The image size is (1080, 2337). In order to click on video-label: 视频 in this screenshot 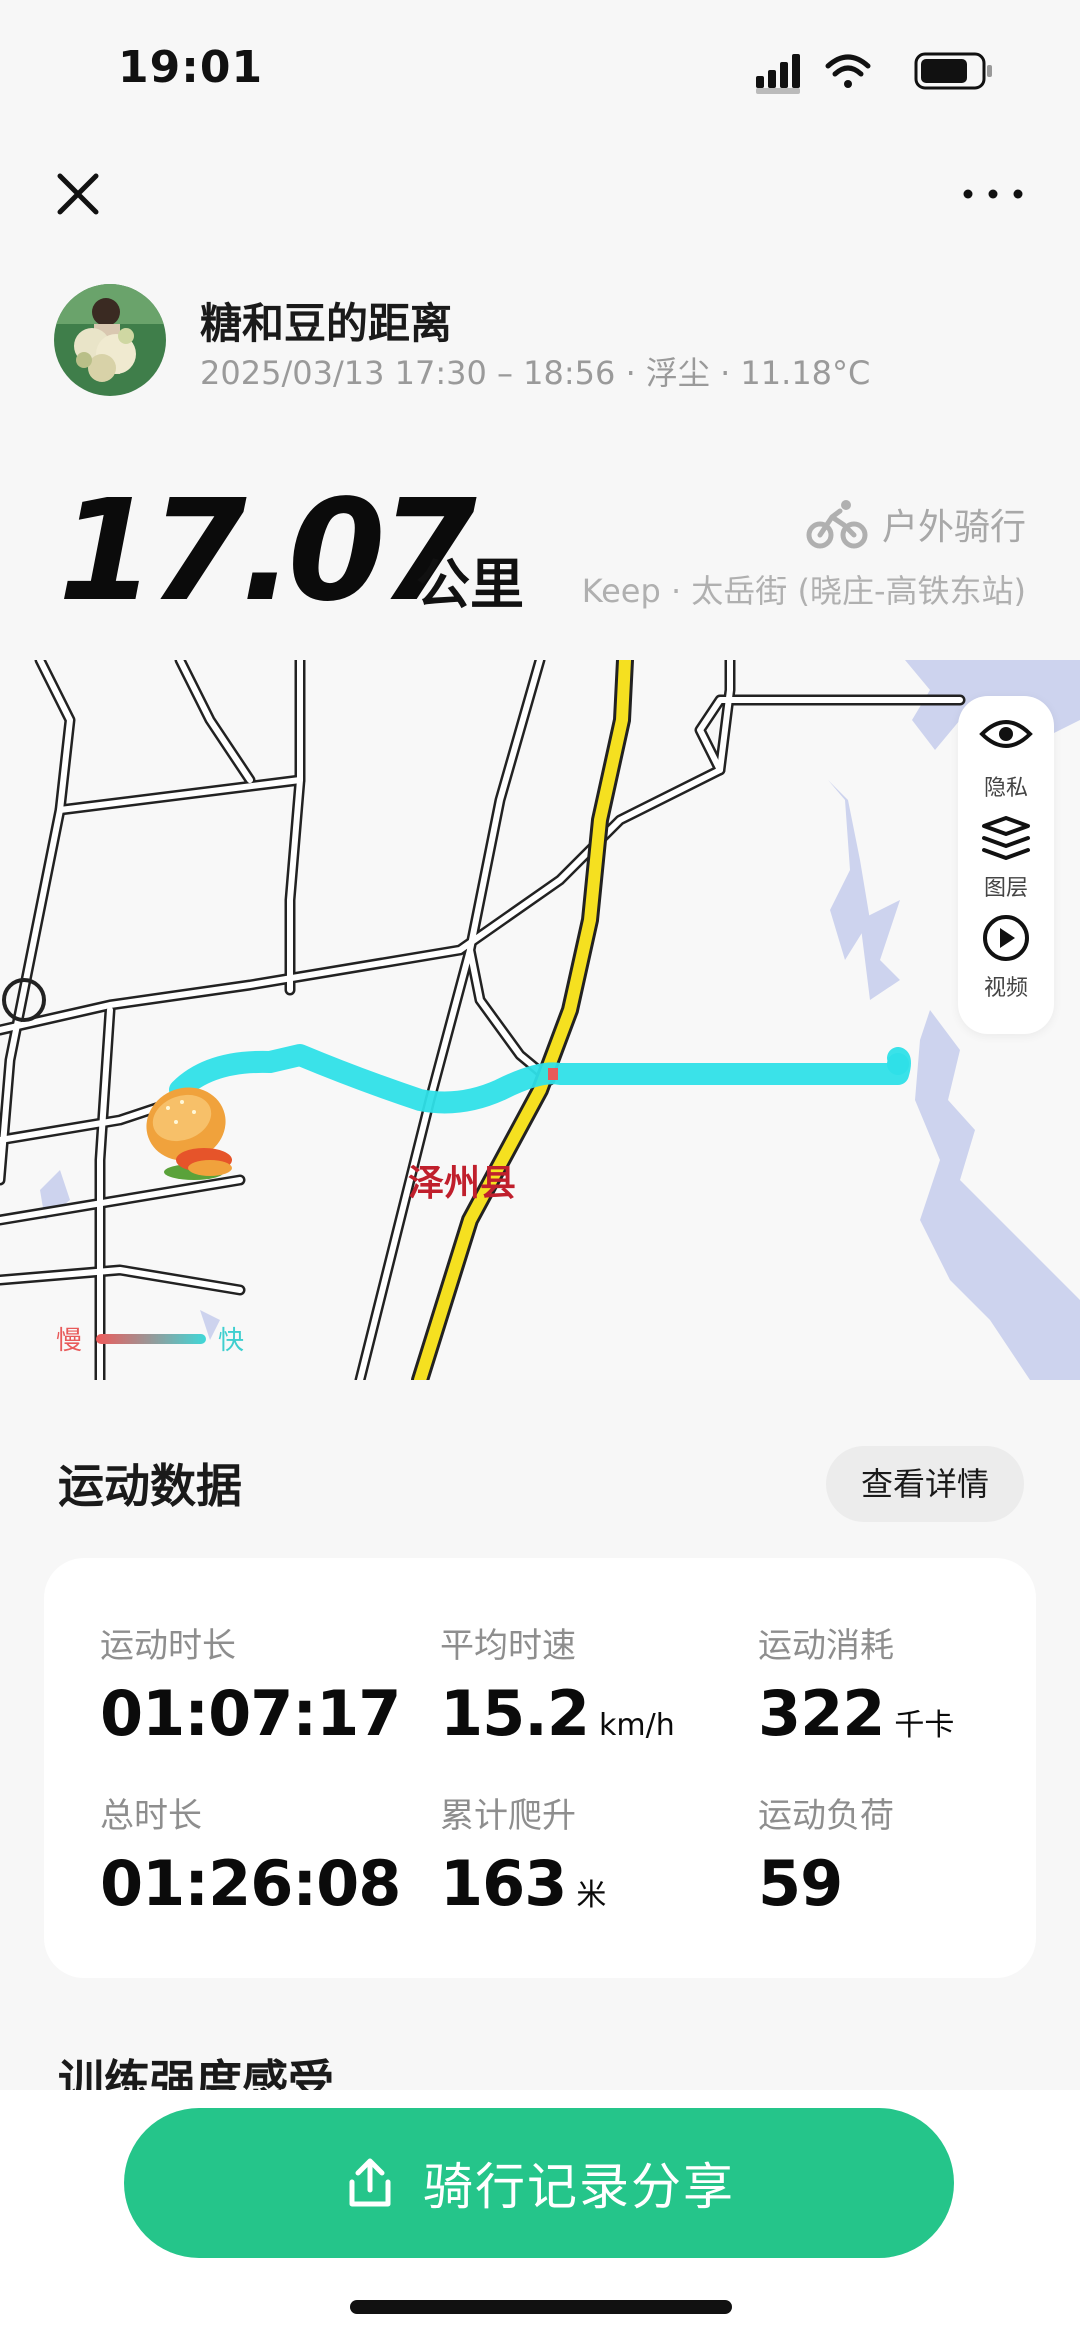, I will do `click(1005, 988)`.